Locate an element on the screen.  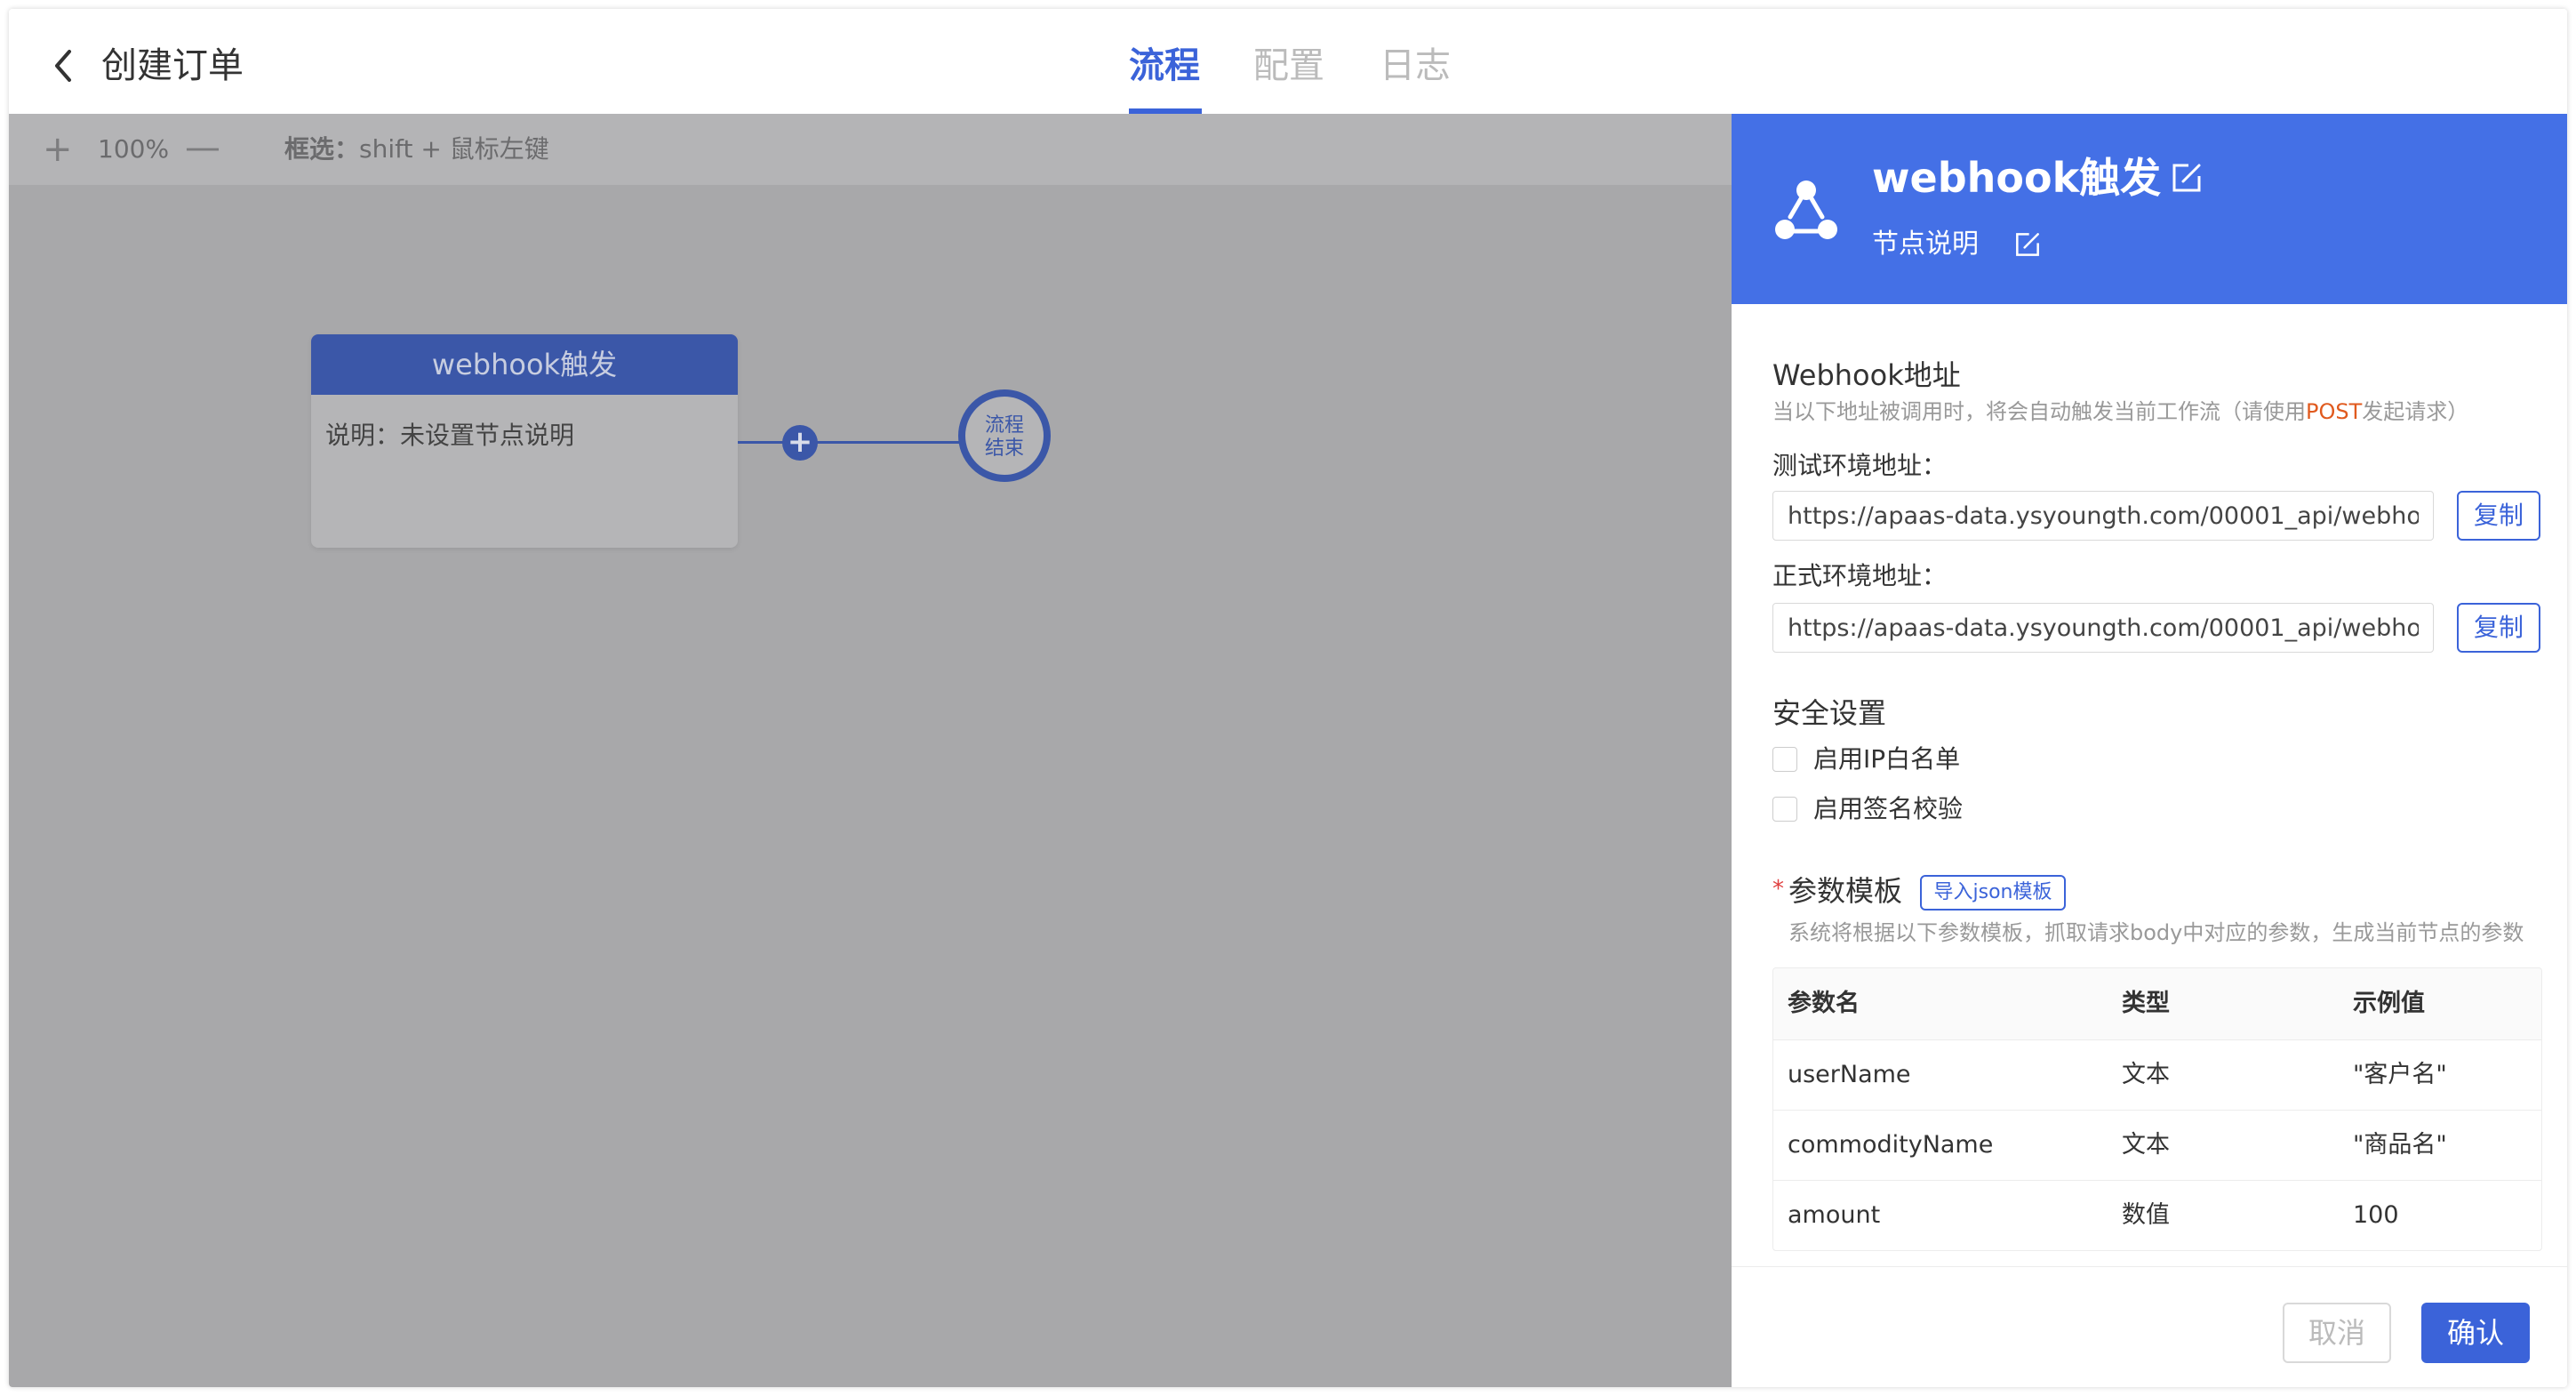
table-row: amount 数值 100 is located at coordinates (2157, 1215).